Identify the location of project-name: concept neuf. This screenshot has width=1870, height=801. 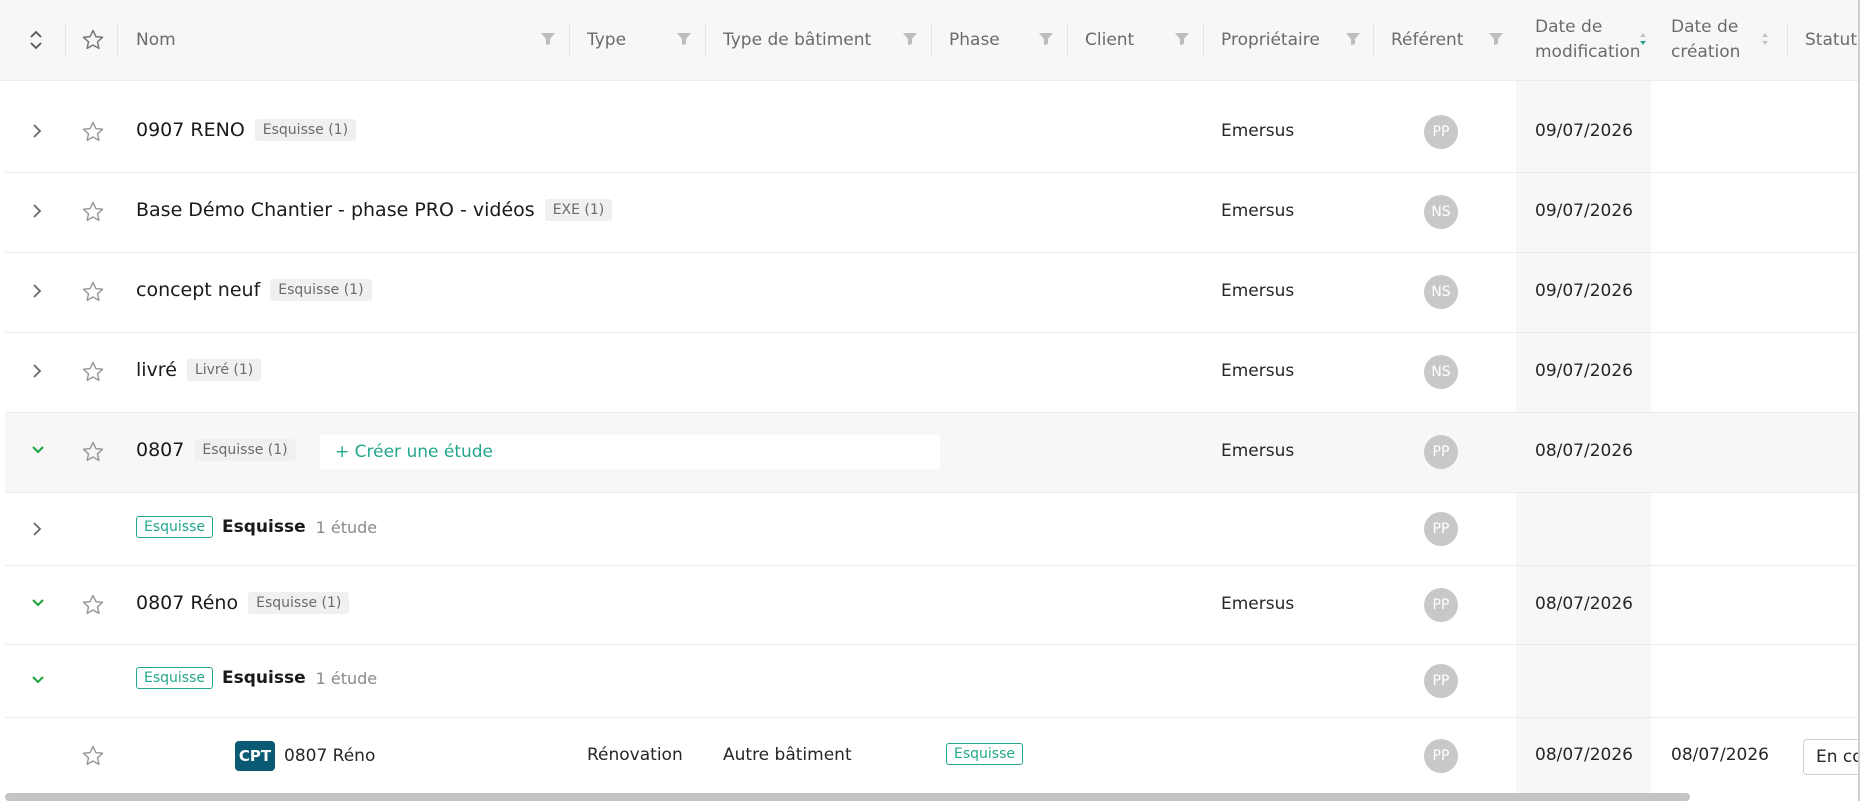
(198, 290).